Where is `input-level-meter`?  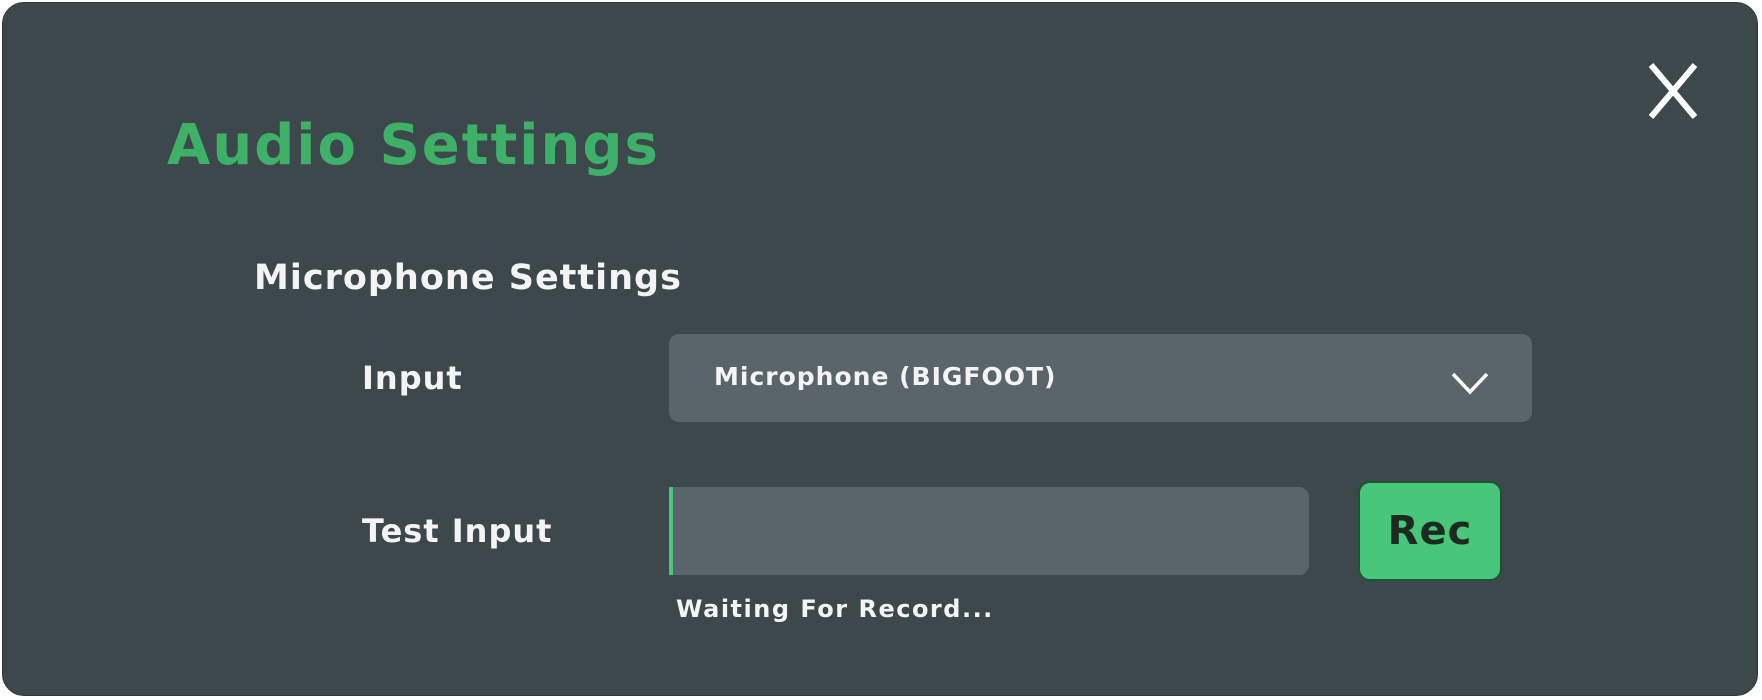 input-level-meter is located at coordinates (989, 531).